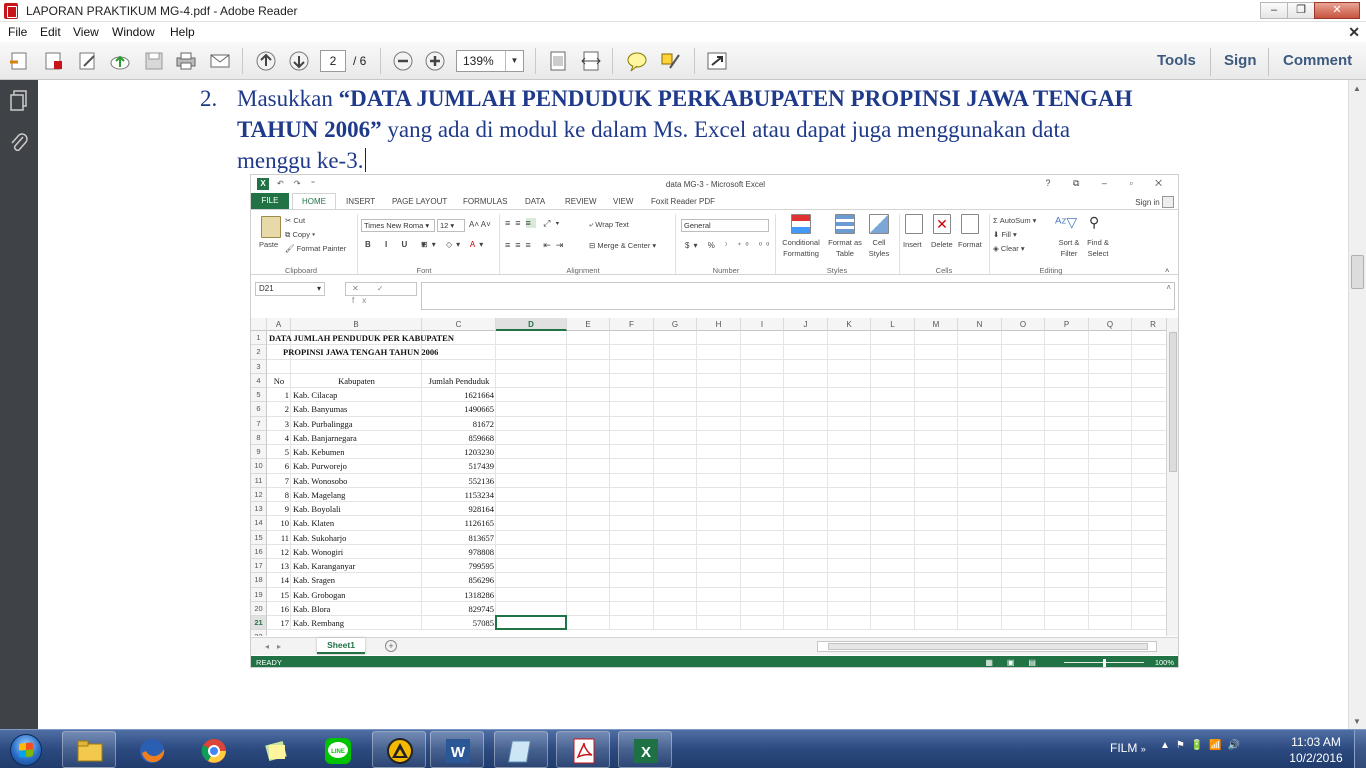  What do you see at coordinates (457, 749) in the screenshot?
I see `taskbar-word: W` at bounding box center [457, 749].